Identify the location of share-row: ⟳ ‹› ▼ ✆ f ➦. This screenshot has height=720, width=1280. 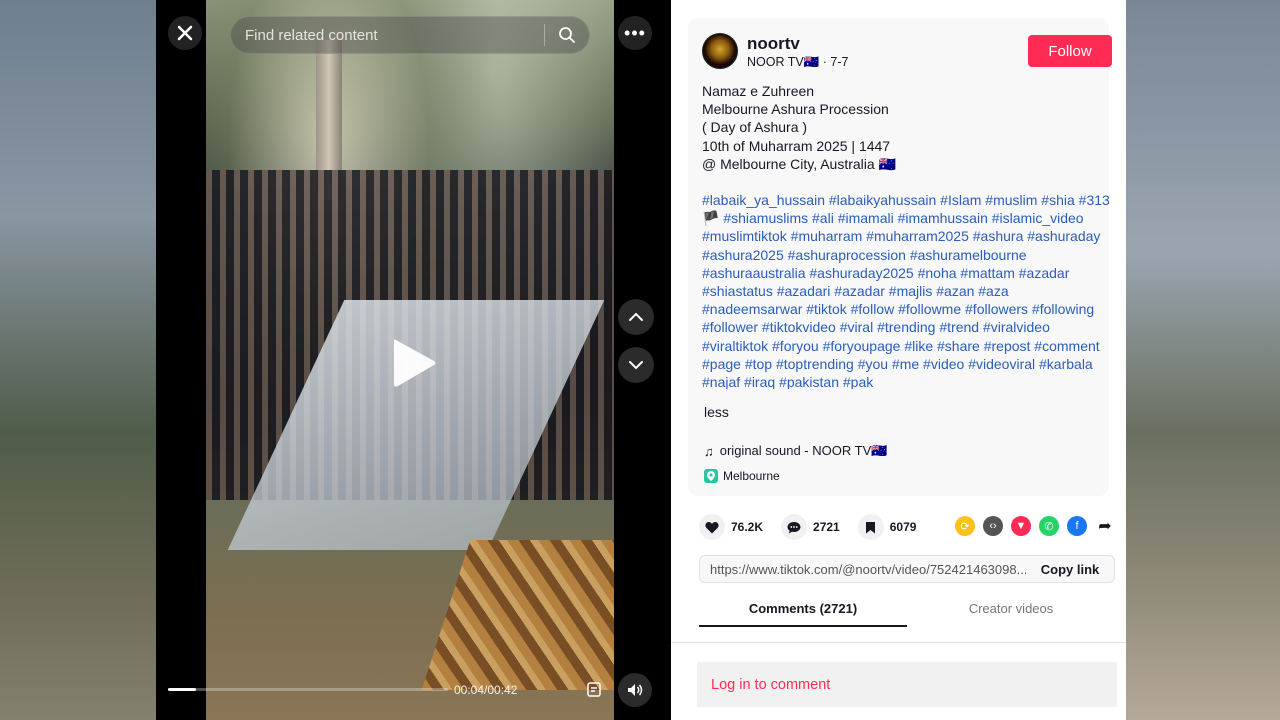
(1035, 526).